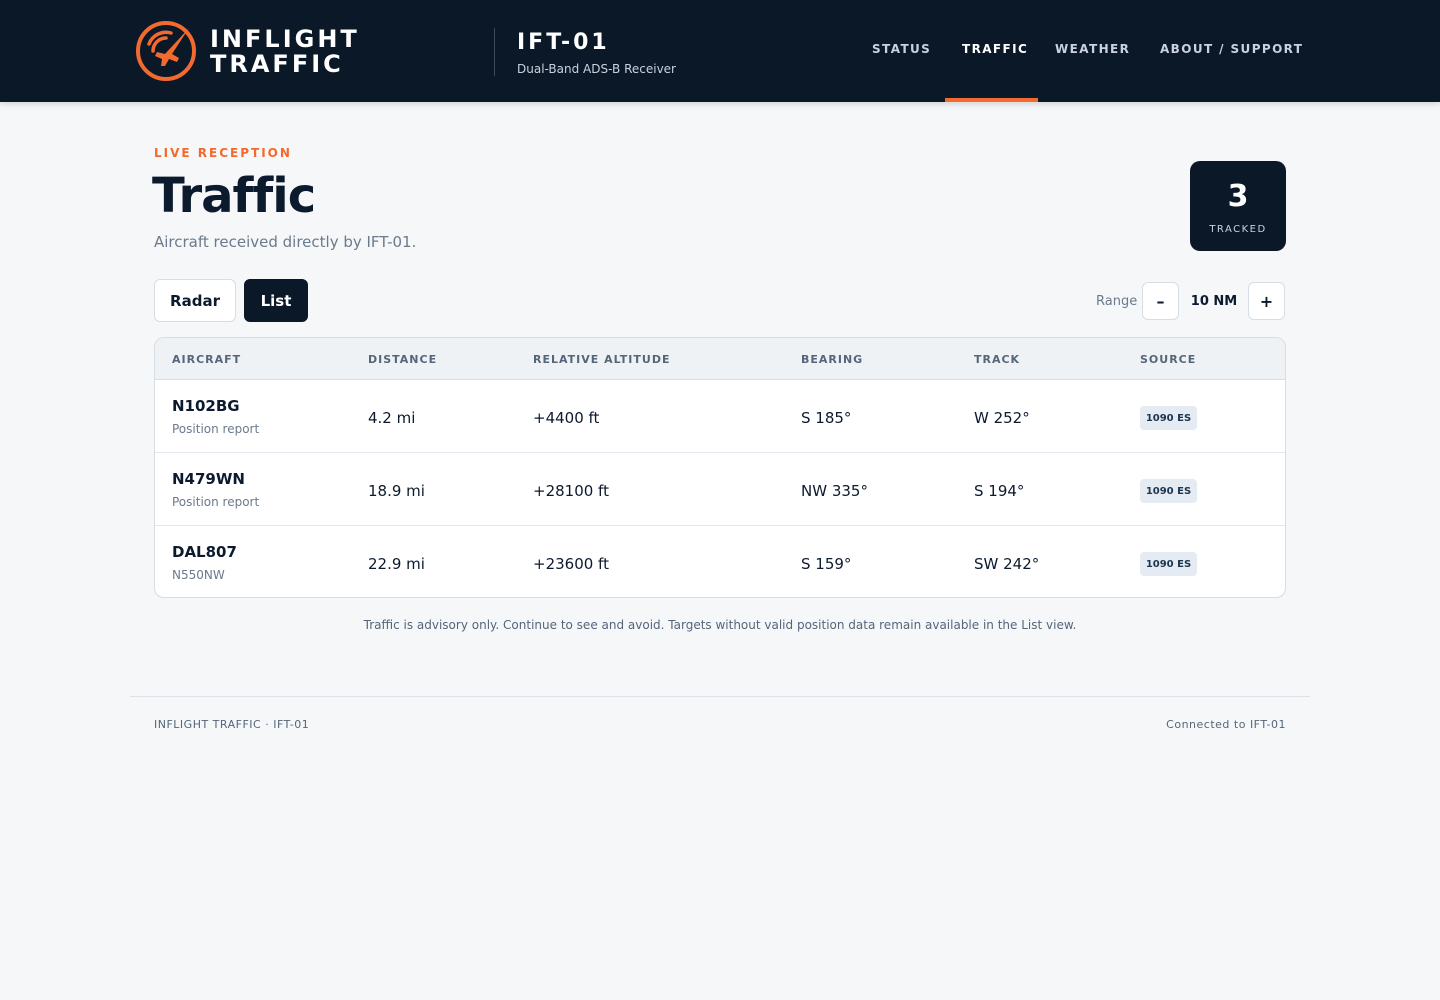  I want to click on list-view-button: List, so click(276, 300).